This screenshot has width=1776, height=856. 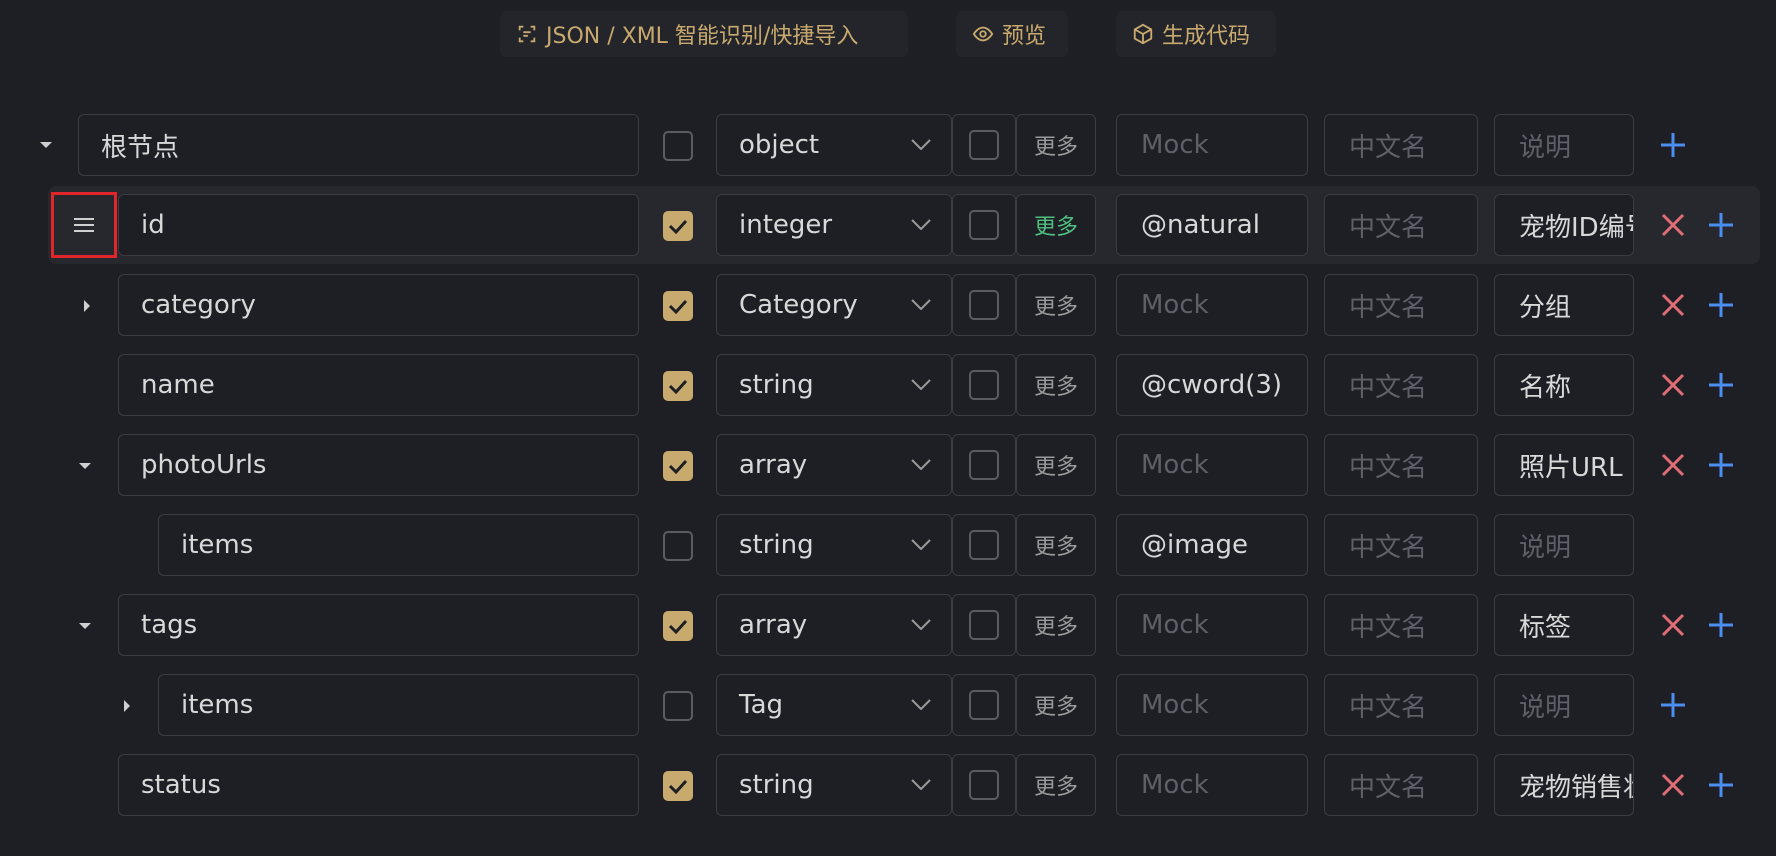 What do you see at coordinates (1564, 625) in the screenshot?
I see `description-input: 标签` at bounding box center [1564, 625].